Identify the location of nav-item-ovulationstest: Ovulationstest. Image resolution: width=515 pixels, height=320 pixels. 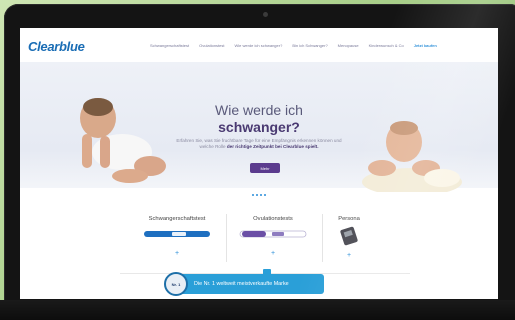
(211, 45).